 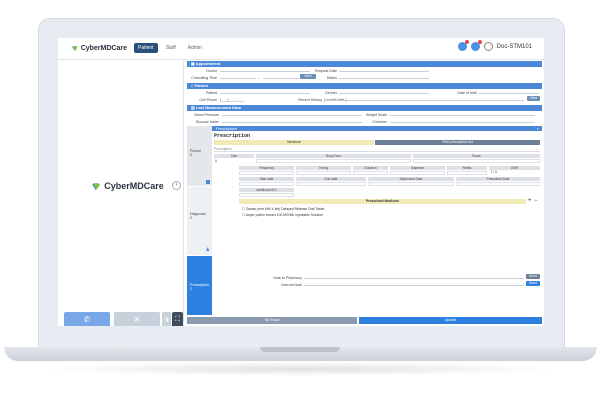 I want to click on route-select, so click(x=476, y=161).